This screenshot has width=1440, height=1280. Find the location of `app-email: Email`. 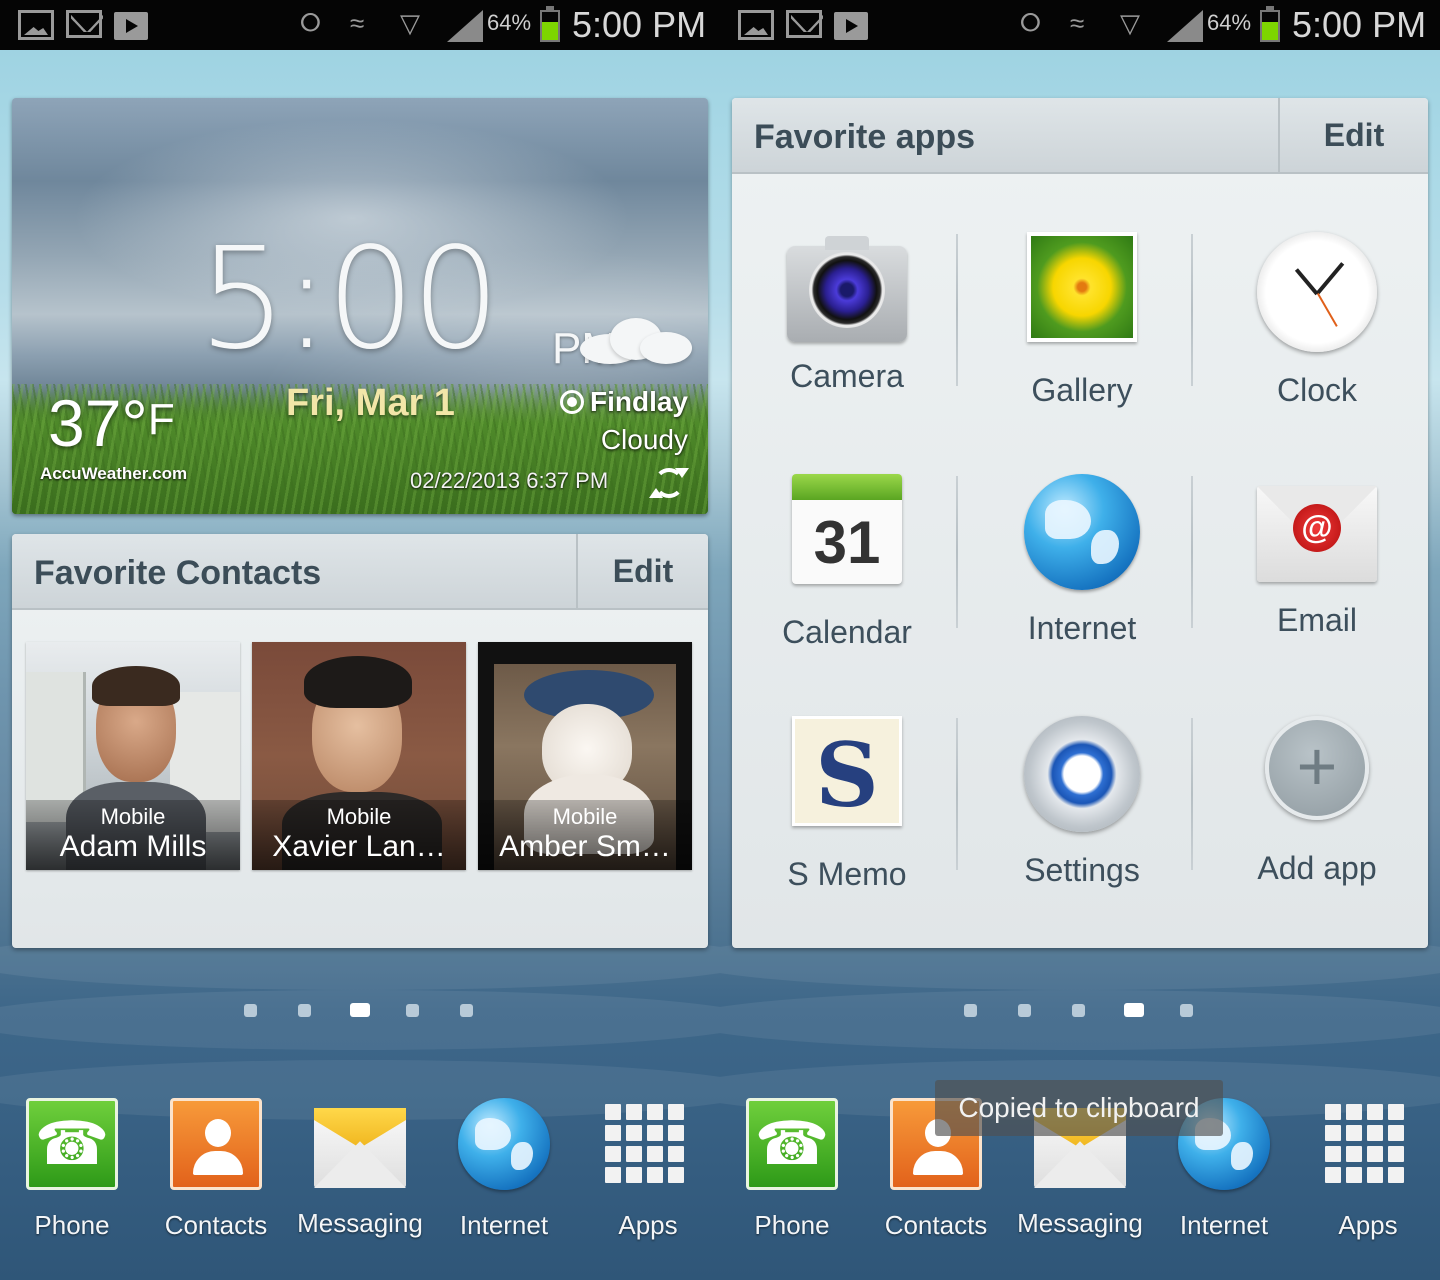

app-email: Email is located at coordinates (1316, 556).